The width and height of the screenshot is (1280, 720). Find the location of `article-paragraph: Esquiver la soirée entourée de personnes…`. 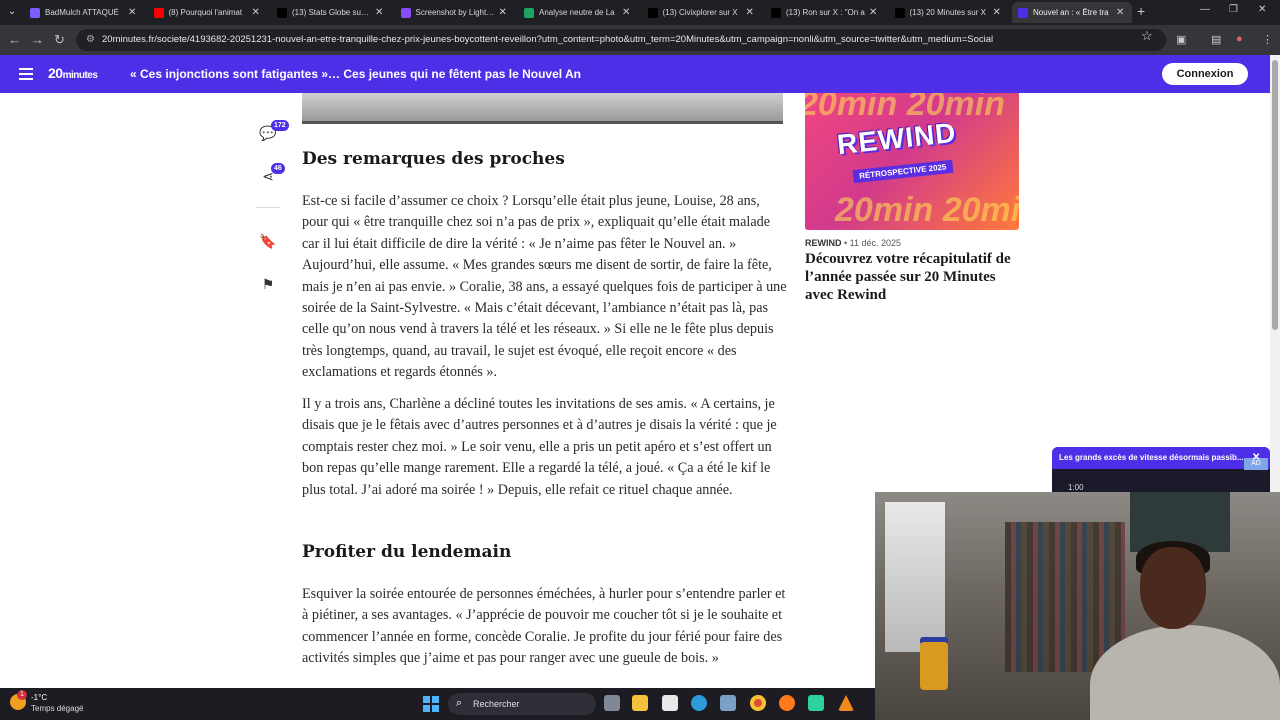

article-paragraph: Esquiver la soirée entourée de personnes… is located at coordinates (544, 626).